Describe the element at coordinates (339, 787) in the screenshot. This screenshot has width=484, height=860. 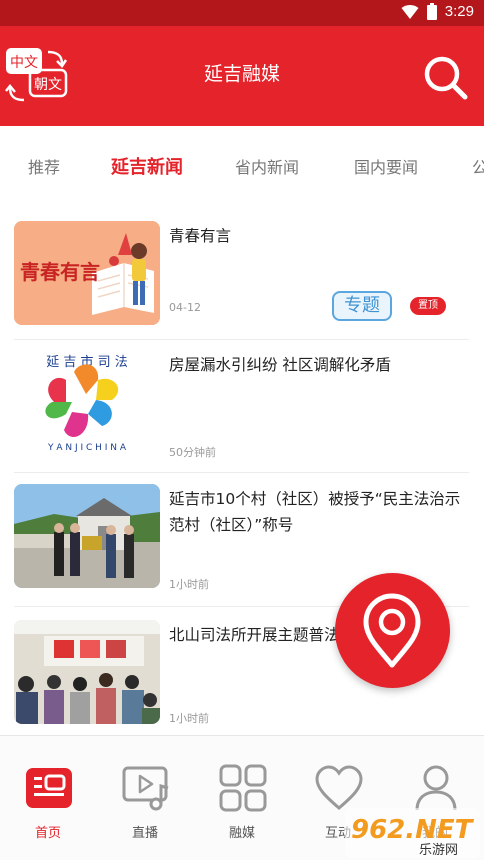
I see `heart-icon` at that location.